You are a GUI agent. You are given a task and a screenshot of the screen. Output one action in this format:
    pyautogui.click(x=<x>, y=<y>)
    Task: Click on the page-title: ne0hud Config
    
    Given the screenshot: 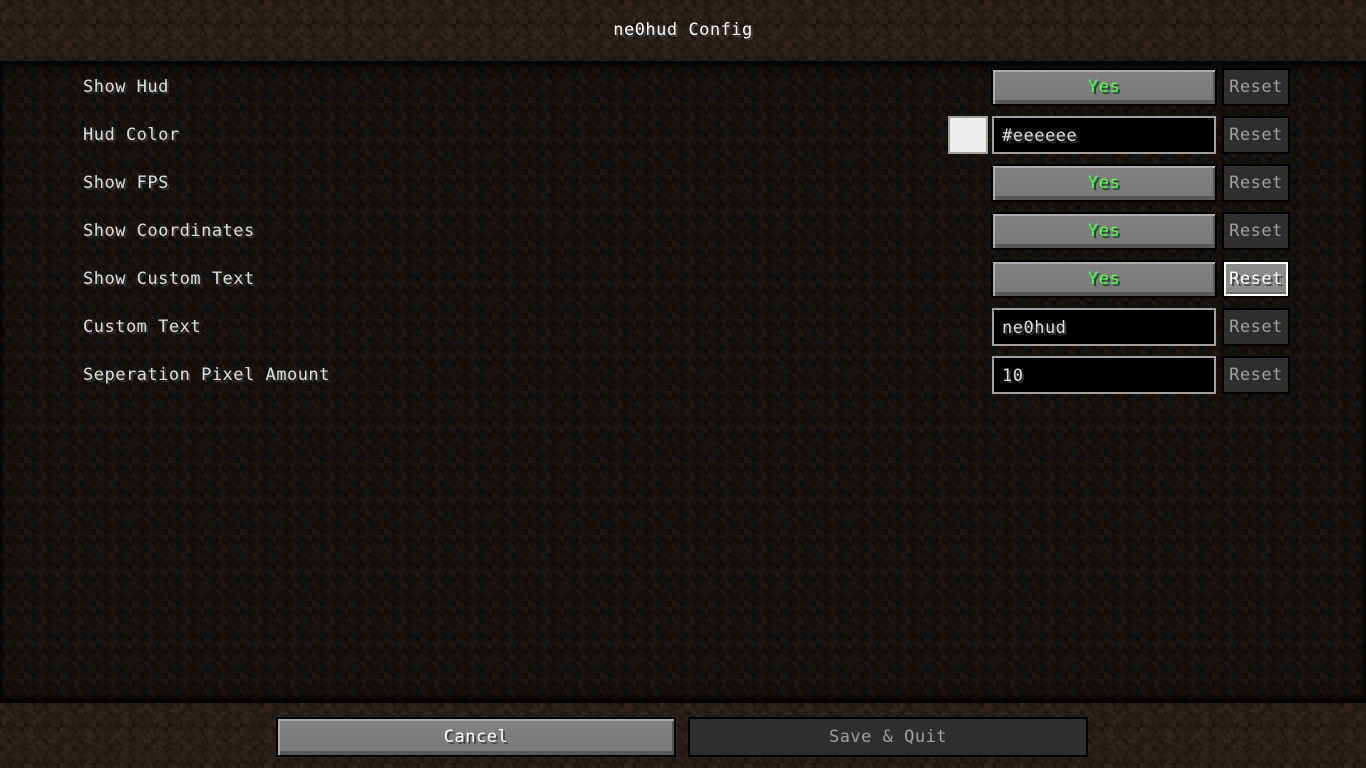 What is the action you would take?
    pyautogui.click(x=683, y=30)
    